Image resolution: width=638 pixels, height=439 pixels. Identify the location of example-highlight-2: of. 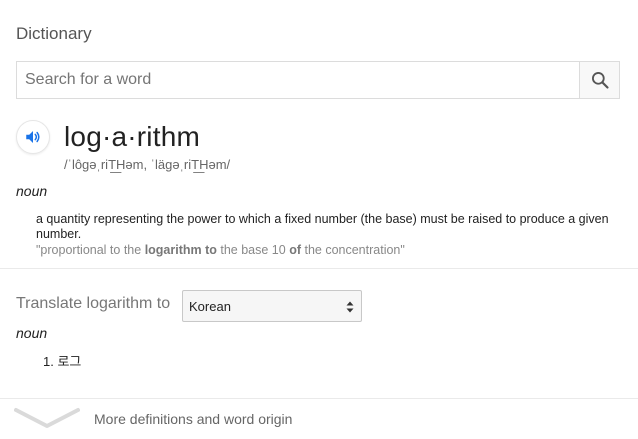
(295, 250).